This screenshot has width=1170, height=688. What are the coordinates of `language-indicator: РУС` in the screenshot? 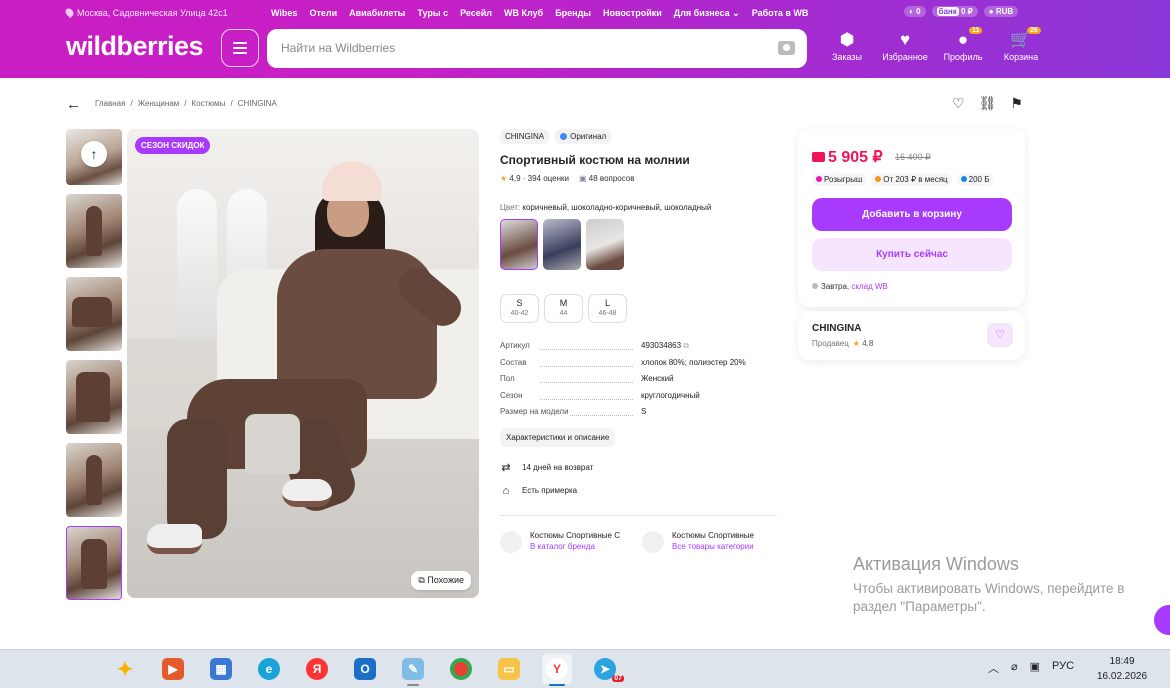 It's located at (1063, 668).